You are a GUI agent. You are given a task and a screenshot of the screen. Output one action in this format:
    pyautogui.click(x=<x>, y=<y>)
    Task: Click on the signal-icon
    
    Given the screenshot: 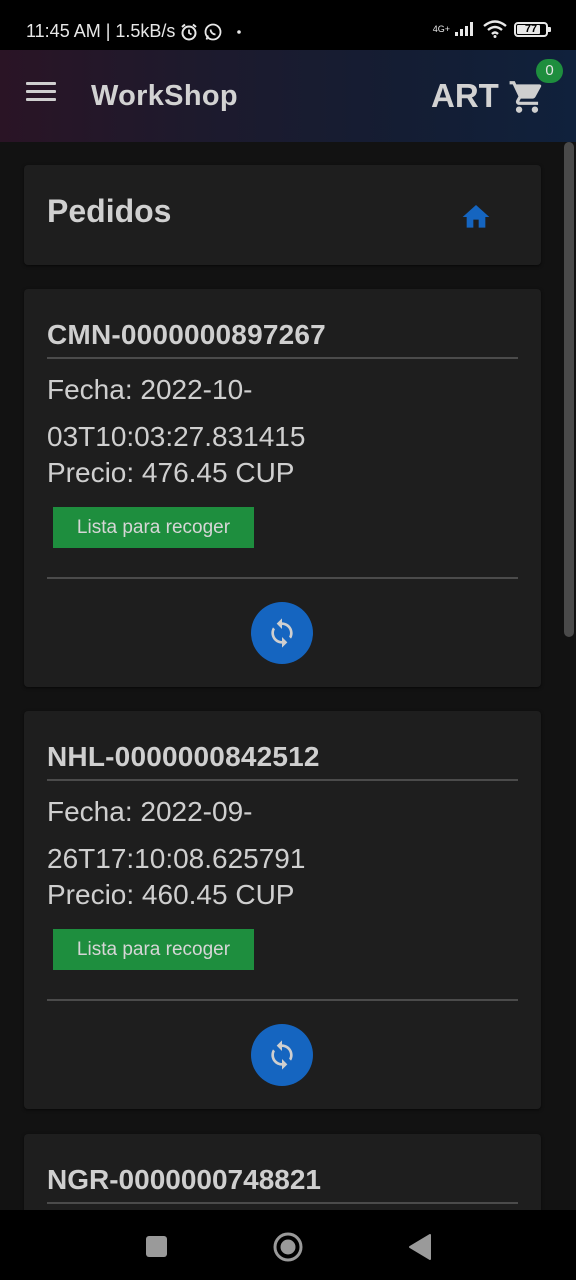 What is the action you would take?
    pyautogui.click(x=464, y=29)
    